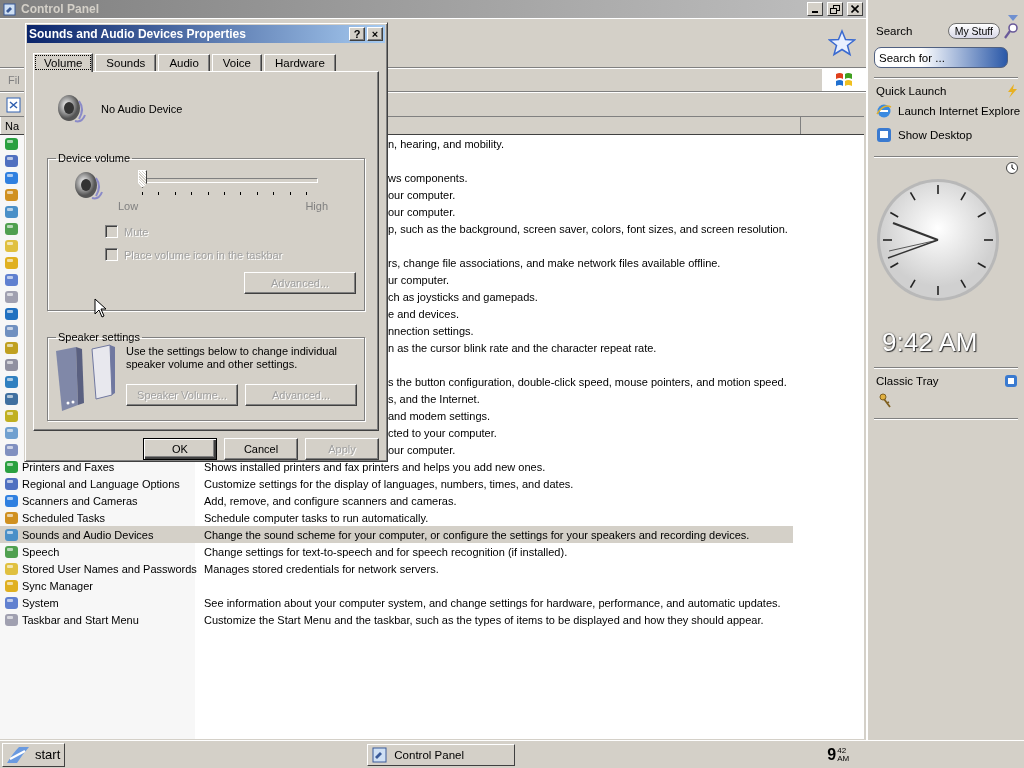  I want to click on keys-icon, so click(885, 401).